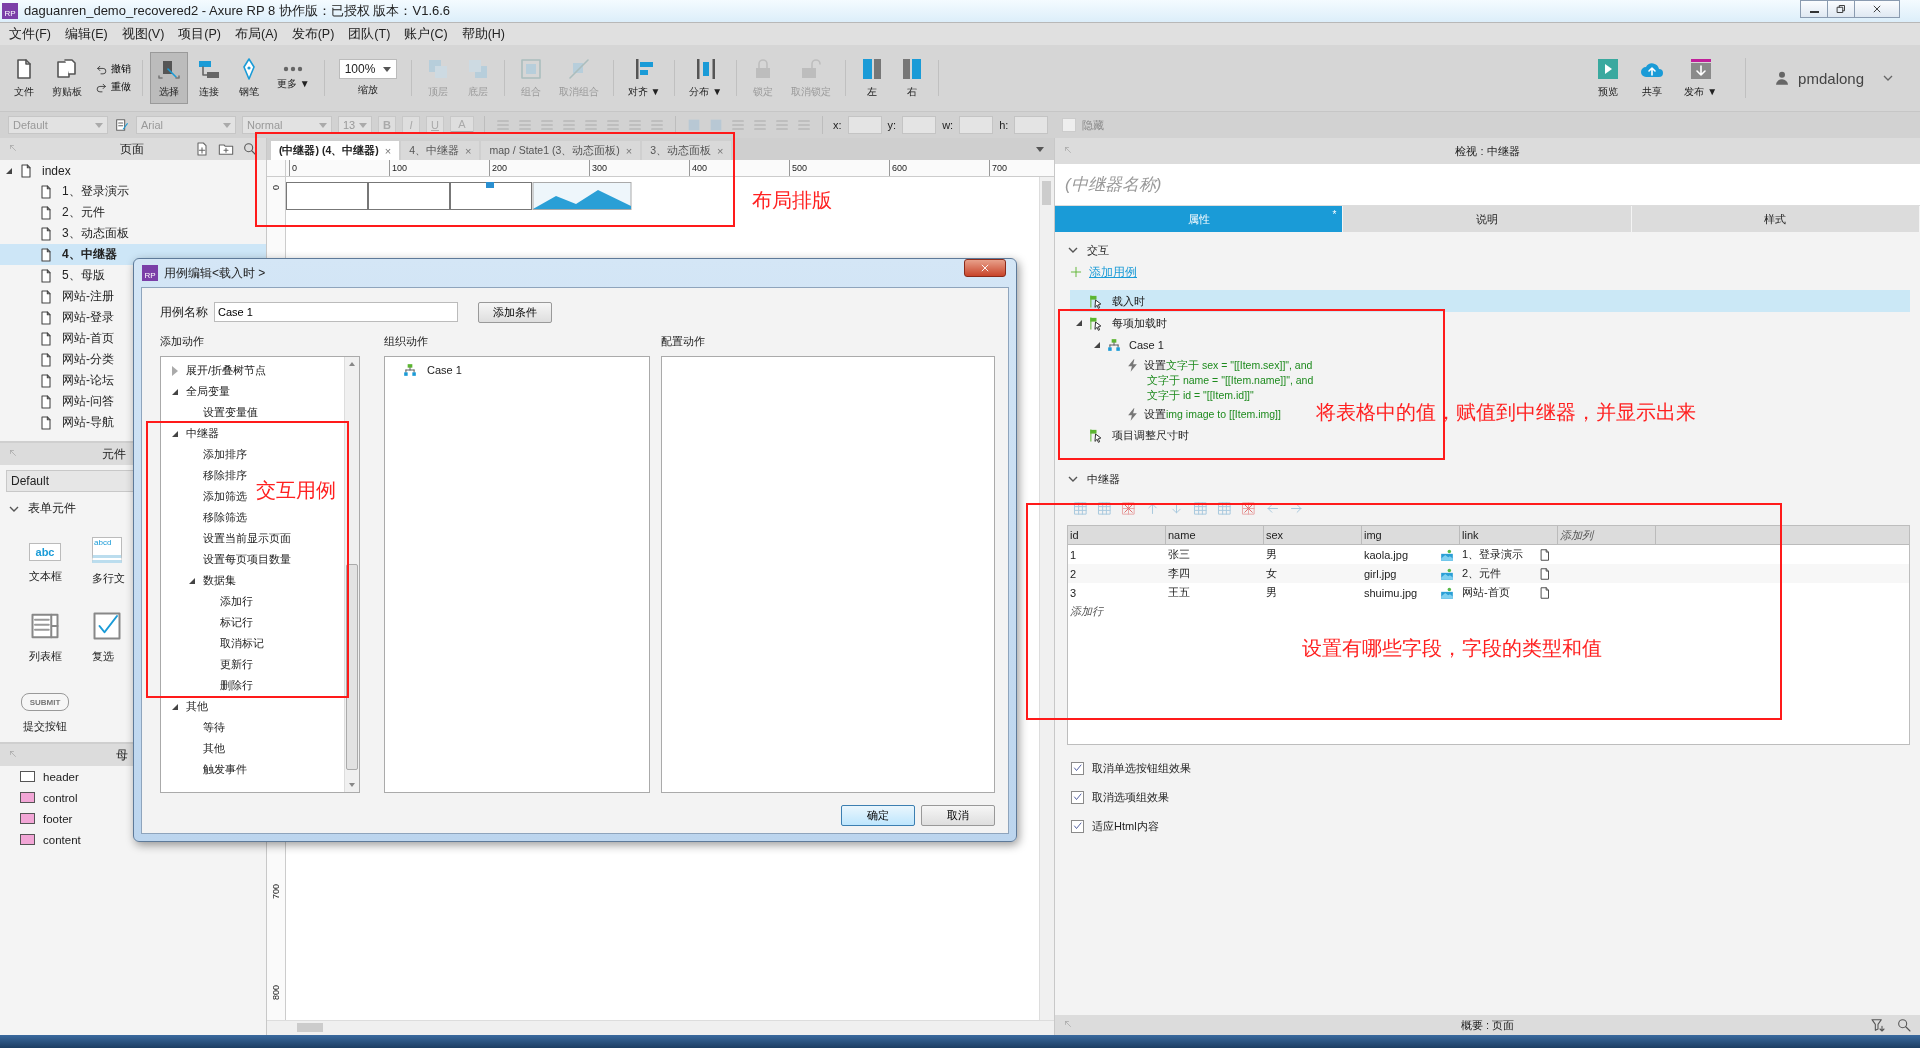 The image size is (1920, 1048). Describe the element at coordinates (439, 168) in the screenshot. I see `ruler-label: 100` at that location.